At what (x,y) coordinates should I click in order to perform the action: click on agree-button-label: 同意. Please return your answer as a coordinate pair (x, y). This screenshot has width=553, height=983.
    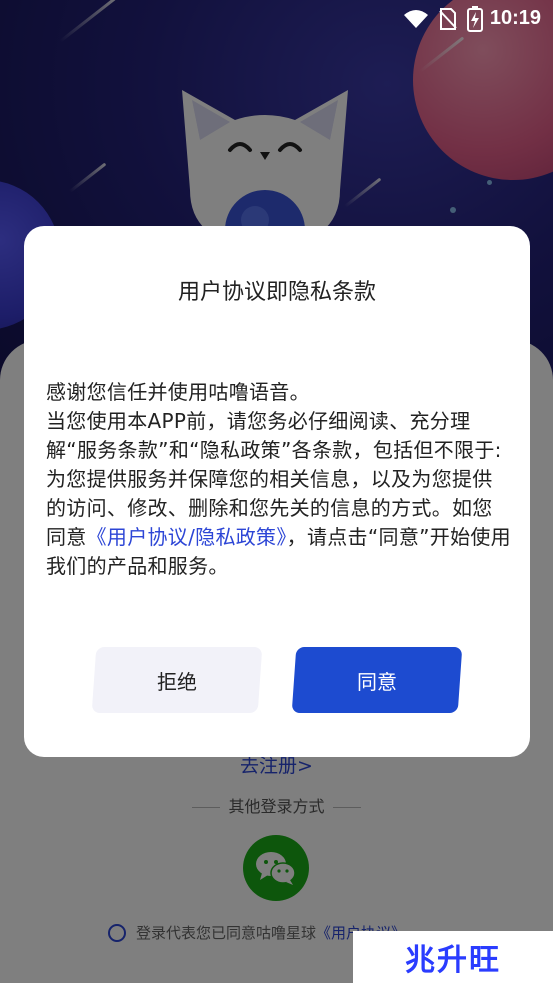
    Looking at the image, I should click on (377, 681).